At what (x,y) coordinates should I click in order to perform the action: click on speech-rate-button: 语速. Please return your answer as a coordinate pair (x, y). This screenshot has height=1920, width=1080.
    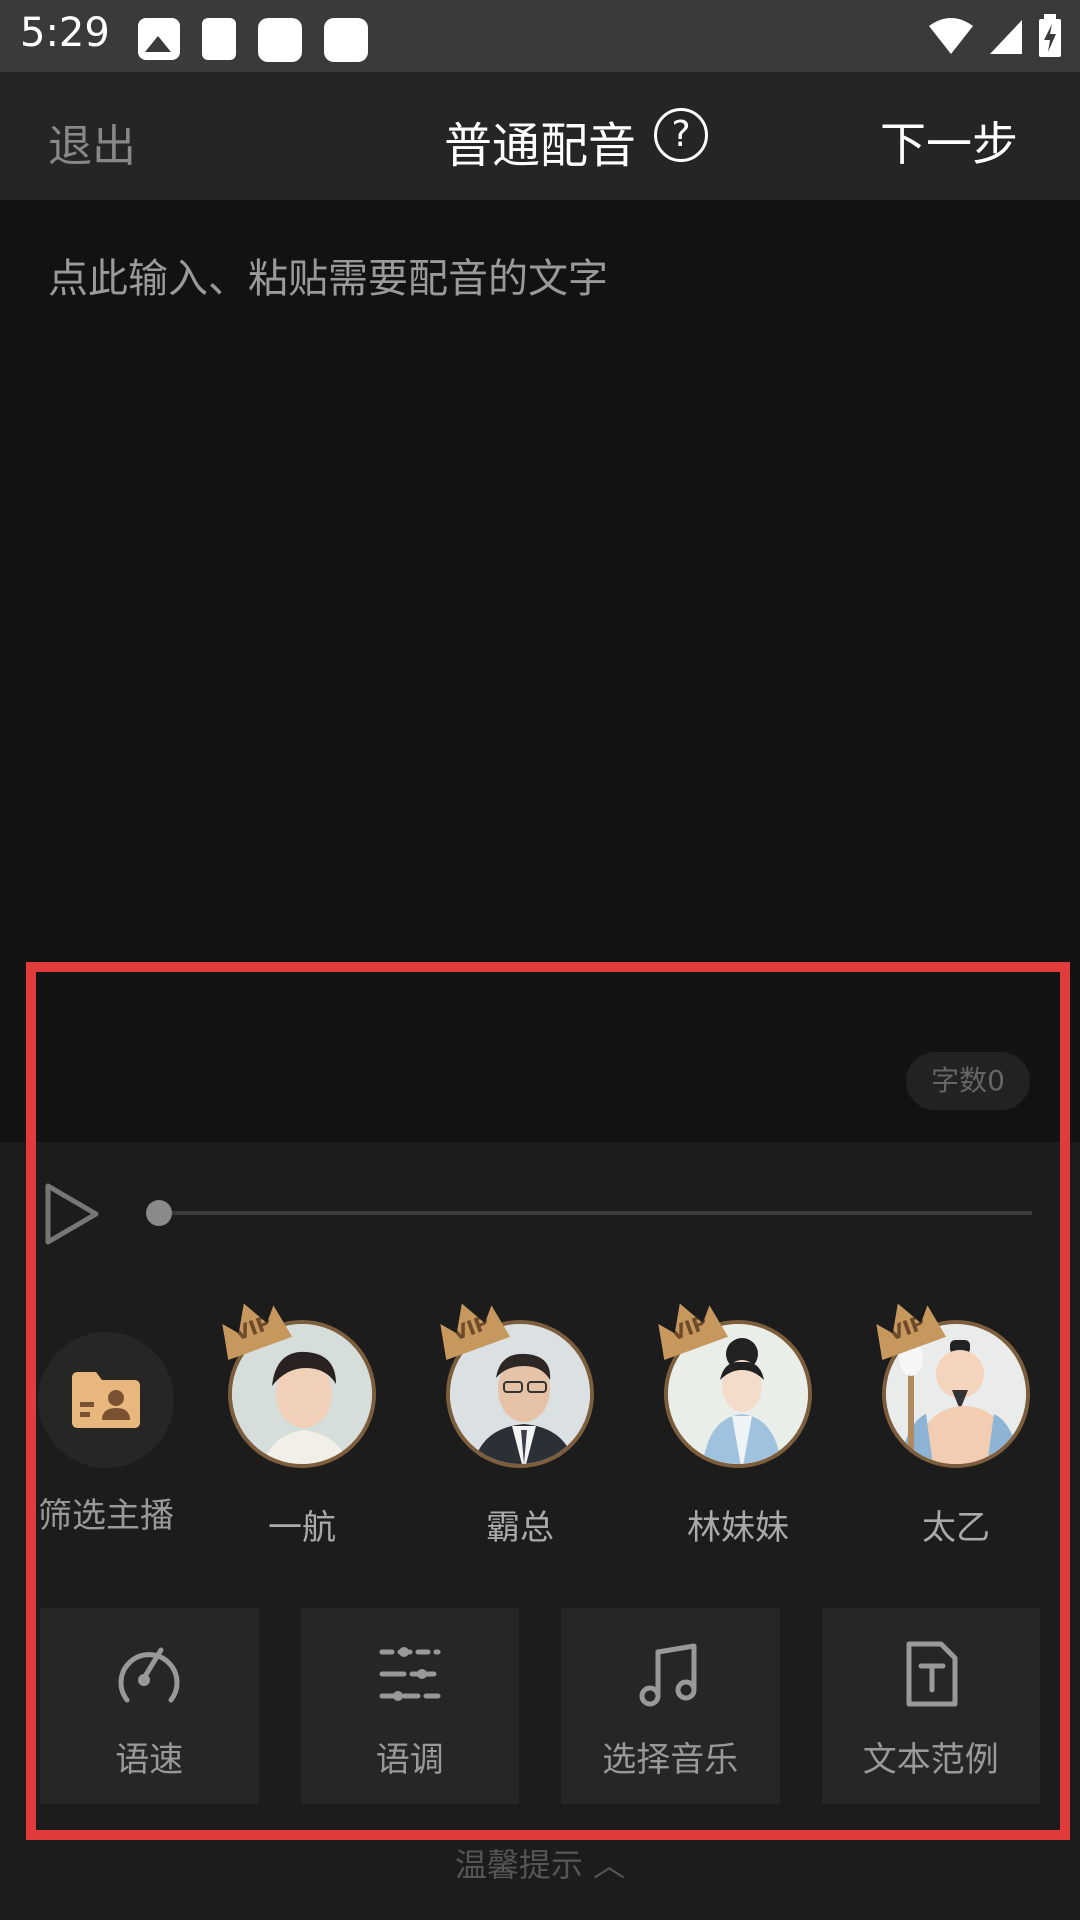
    Looking at the image, I should click on (149, 1706).